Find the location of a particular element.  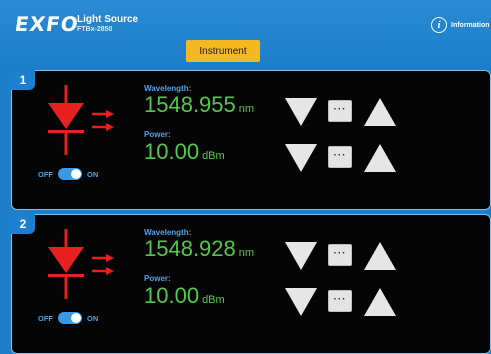

app-subtitle: FTBx-2850 is located at coordinates (95, 29).